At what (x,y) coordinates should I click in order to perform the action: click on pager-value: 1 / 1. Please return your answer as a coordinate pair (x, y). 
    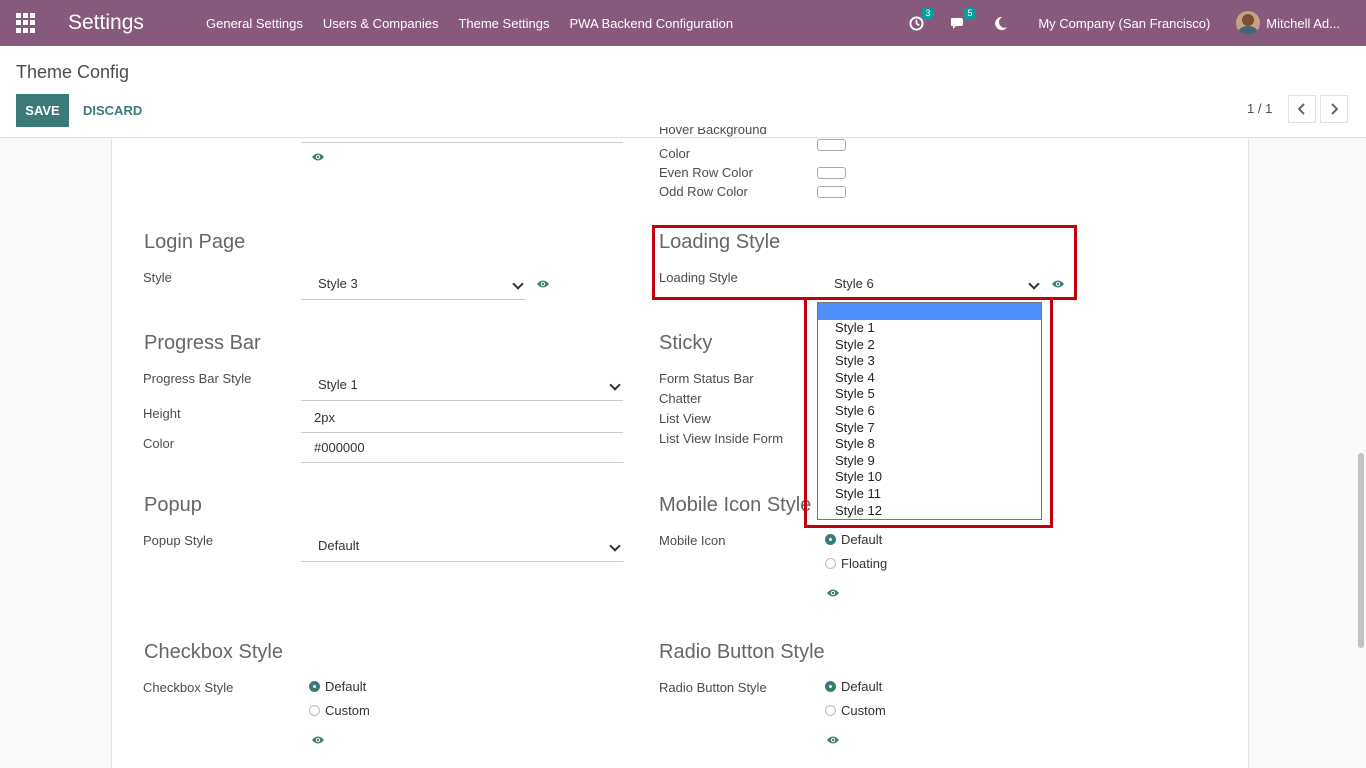
    Looking at the image, I should click on (1259, 108).